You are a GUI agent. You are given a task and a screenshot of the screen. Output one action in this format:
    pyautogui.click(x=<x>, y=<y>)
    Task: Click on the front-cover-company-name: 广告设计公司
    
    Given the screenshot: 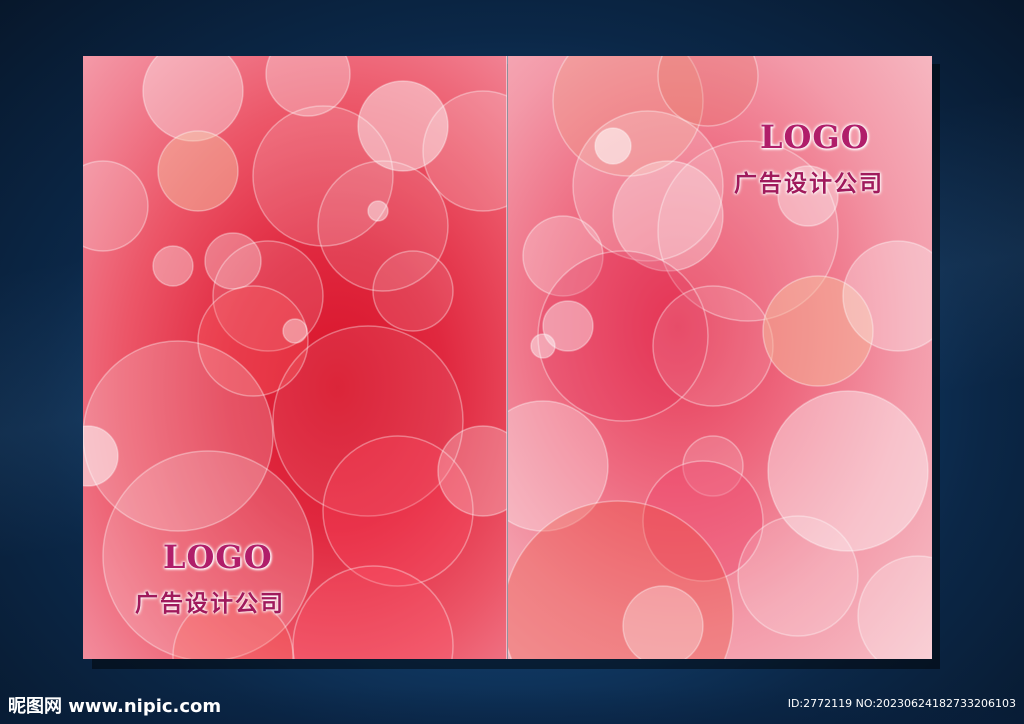 What is the action you would take?
    pyautogui.click(x=809, y=183)
    